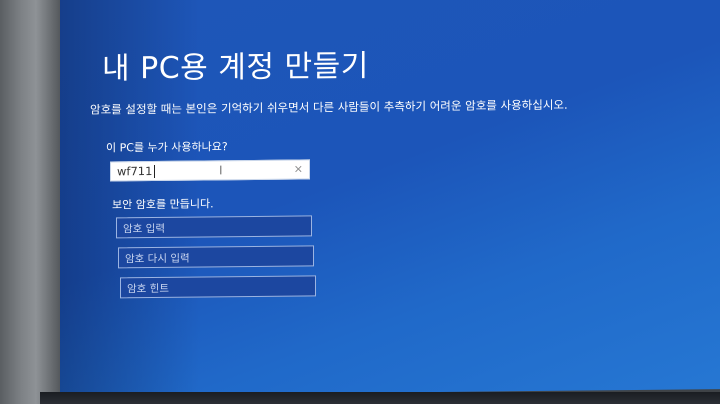 This screenshot has height=404, width=720. What do you see at coordinates (221, 170) in the screenshot?
I see `text-cursor-icon: I` at bounding box center [221, 170].